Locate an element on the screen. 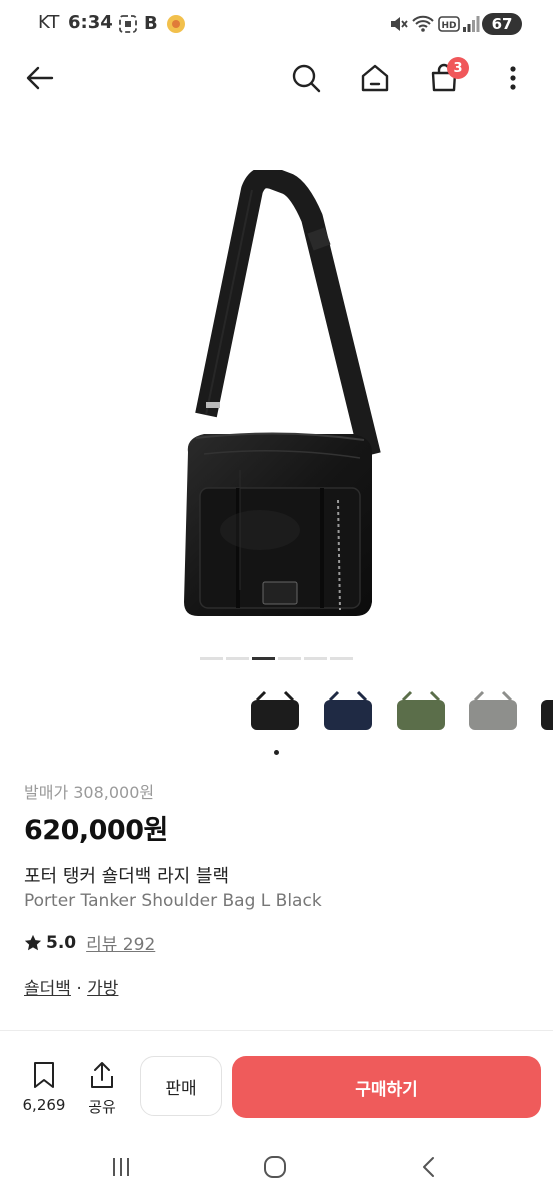 The height and width of the screenshot is (1200, 553). share-label: 공유 is located at coordinates (102, 1107).